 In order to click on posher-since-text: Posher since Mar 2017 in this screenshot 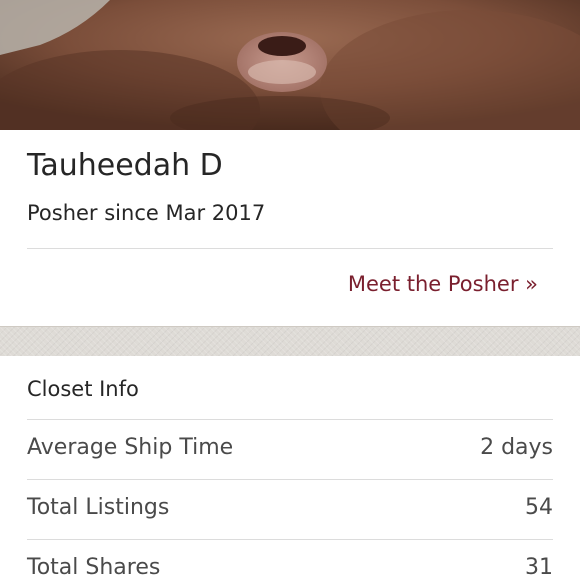, I will do `click(146, 213)`.